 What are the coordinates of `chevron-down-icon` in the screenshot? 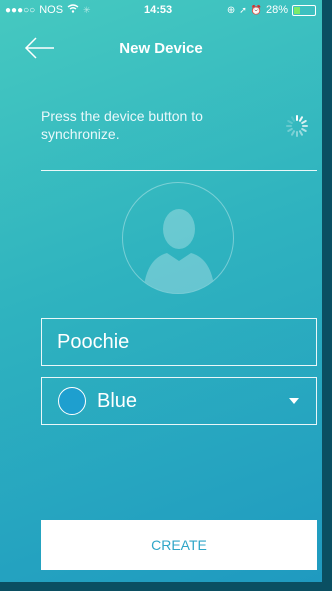 It's located at (294, 401).